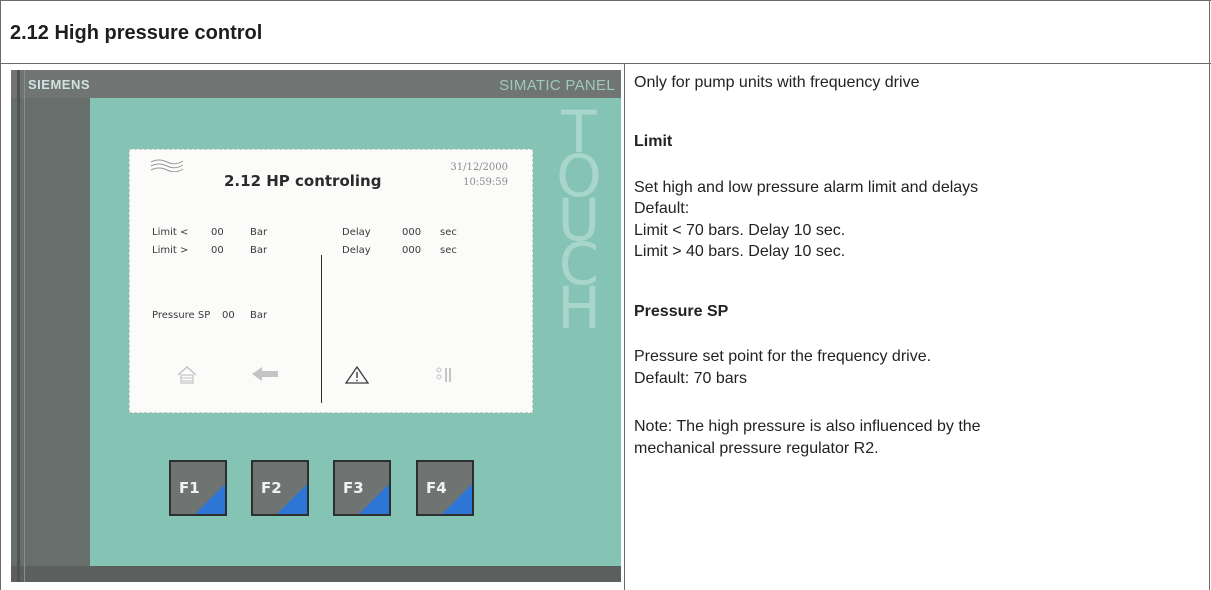 The image size is (1211, 590). I want to click on limit-low-value: 00, so click(217, 232).